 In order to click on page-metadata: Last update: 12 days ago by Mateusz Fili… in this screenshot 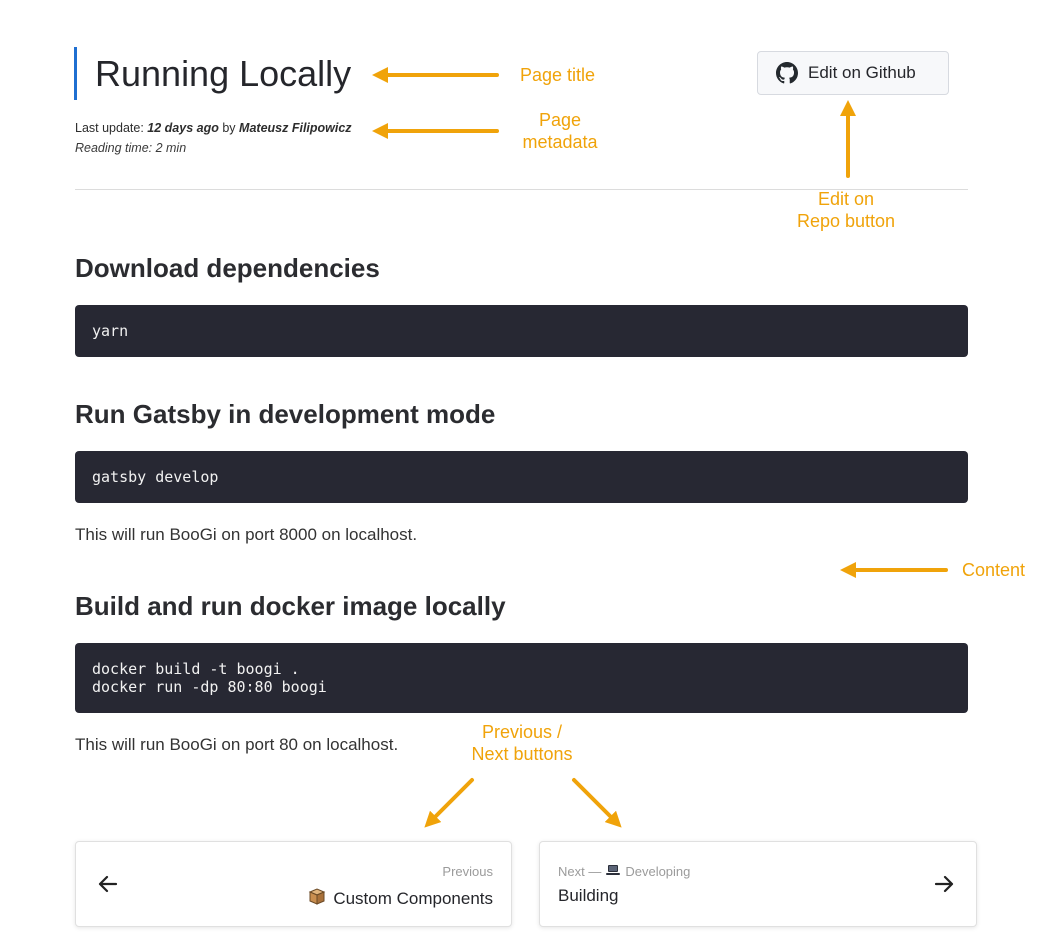, I will do `click(213, 138)`.